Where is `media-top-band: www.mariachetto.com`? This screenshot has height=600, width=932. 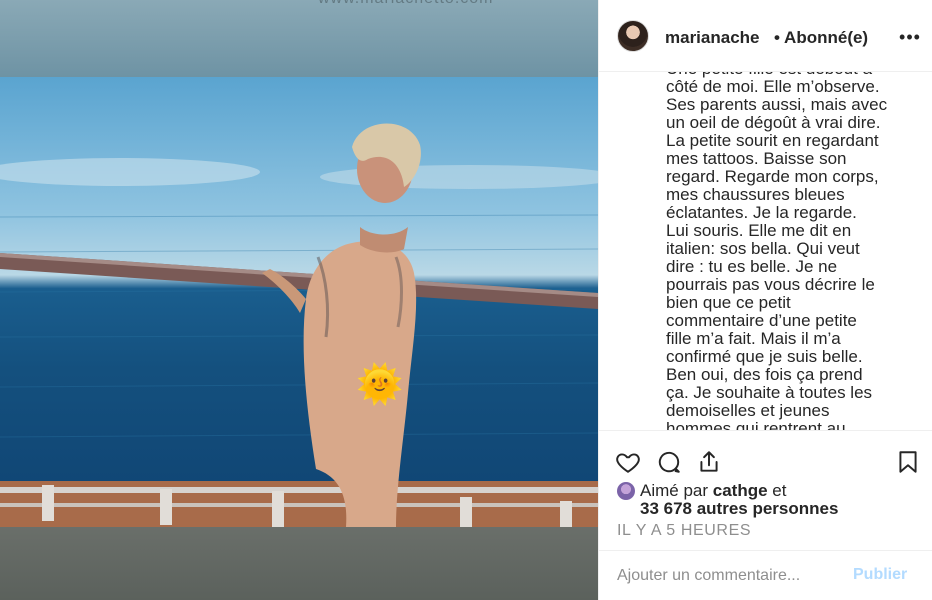 media-top-band: www.mariachetto.com is located at coordinates (299, 38).